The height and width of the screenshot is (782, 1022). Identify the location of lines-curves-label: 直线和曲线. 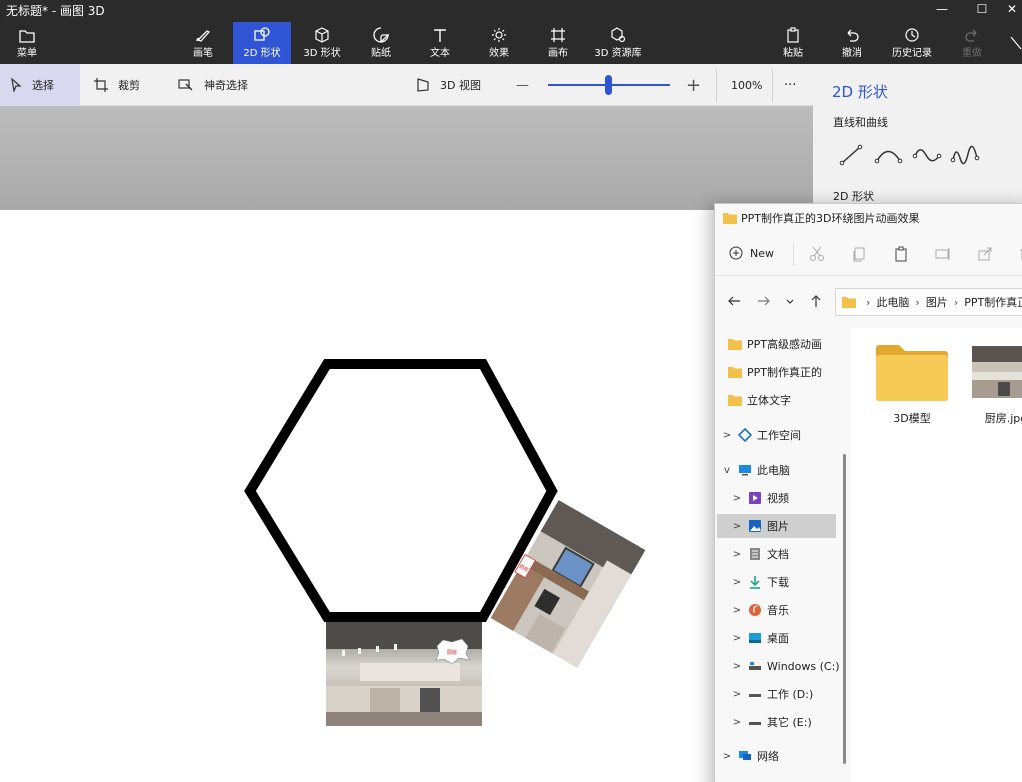
(860, 122).